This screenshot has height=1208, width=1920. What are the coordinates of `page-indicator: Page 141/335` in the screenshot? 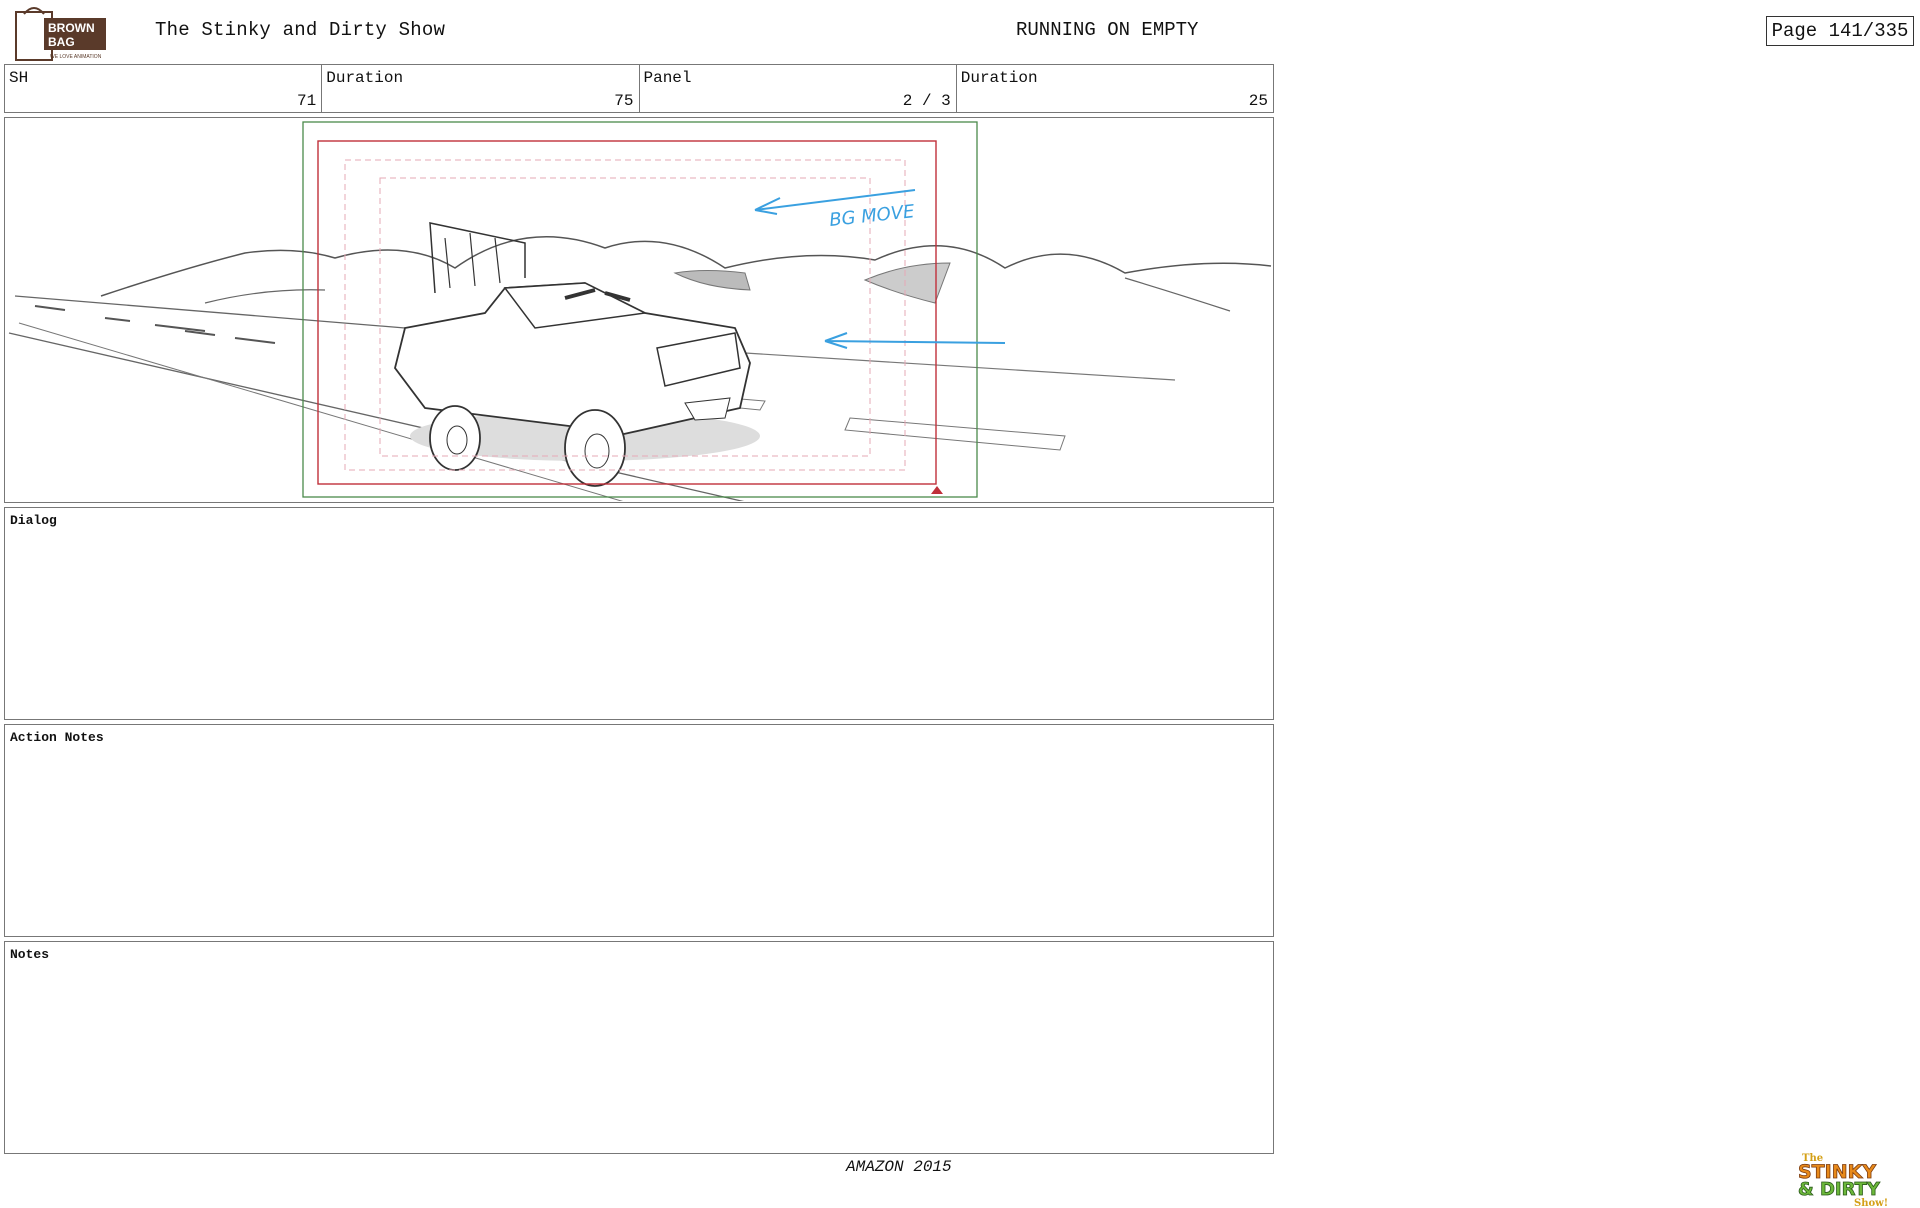 It's located at (1840, 31).